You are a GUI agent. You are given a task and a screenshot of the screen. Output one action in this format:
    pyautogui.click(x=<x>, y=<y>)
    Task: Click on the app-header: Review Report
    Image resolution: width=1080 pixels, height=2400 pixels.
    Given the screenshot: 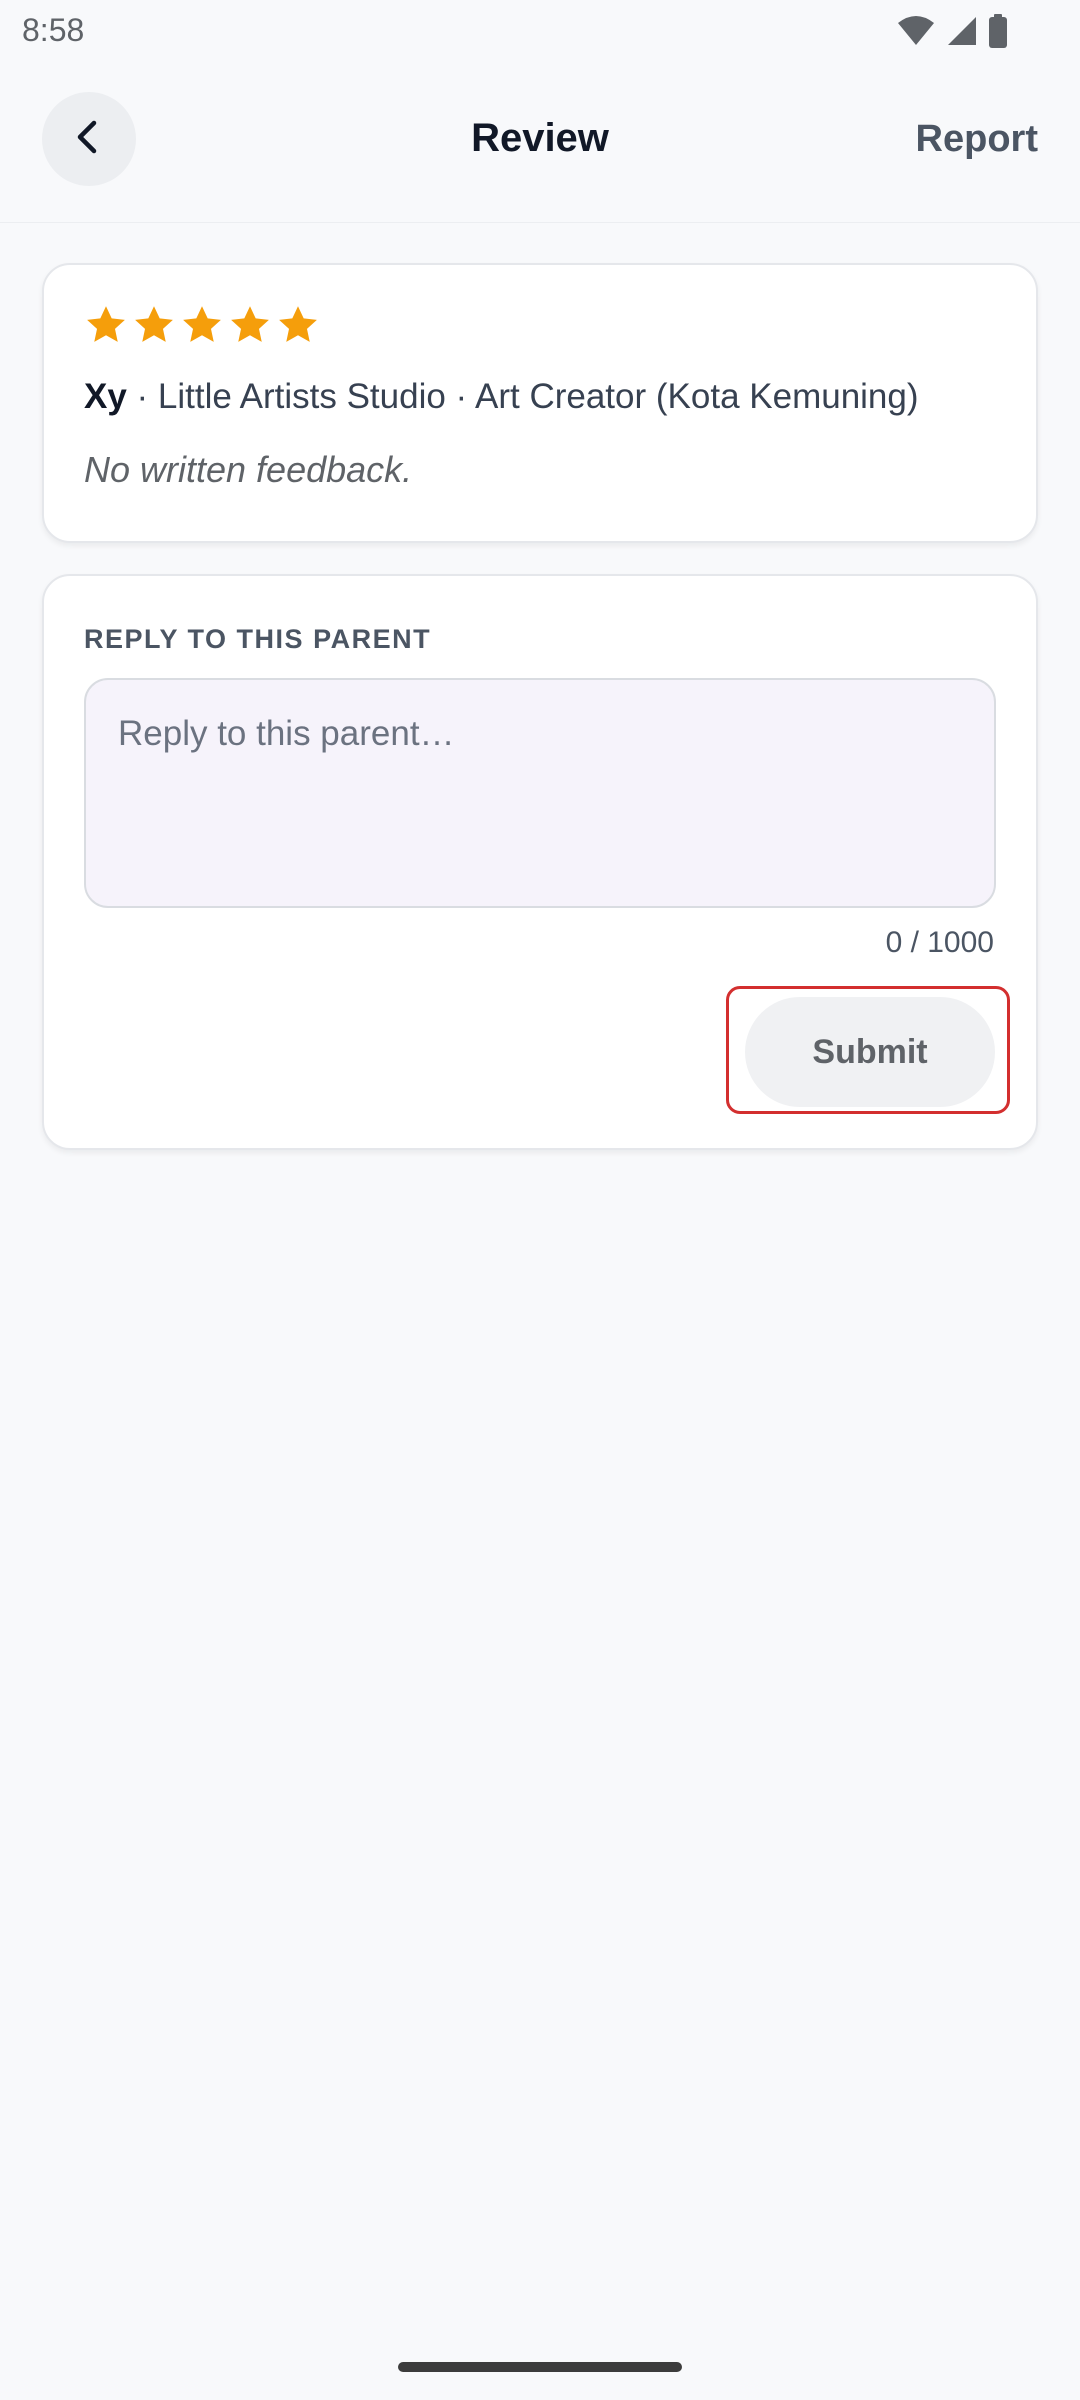 What is the action you would take?
    pyautogui.click(x=540, y=143)
    